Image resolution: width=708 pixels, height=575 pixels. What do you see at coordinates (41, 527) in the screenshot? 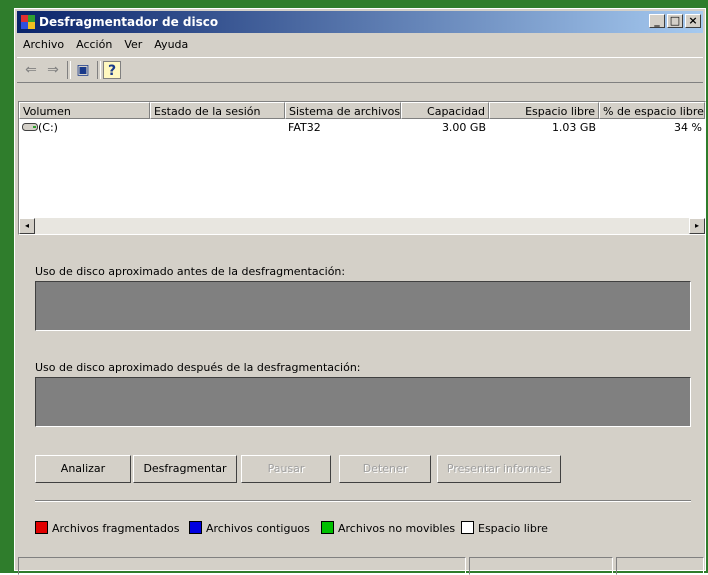
I see `legend-swatch-red` at bounding box center [41, 527].